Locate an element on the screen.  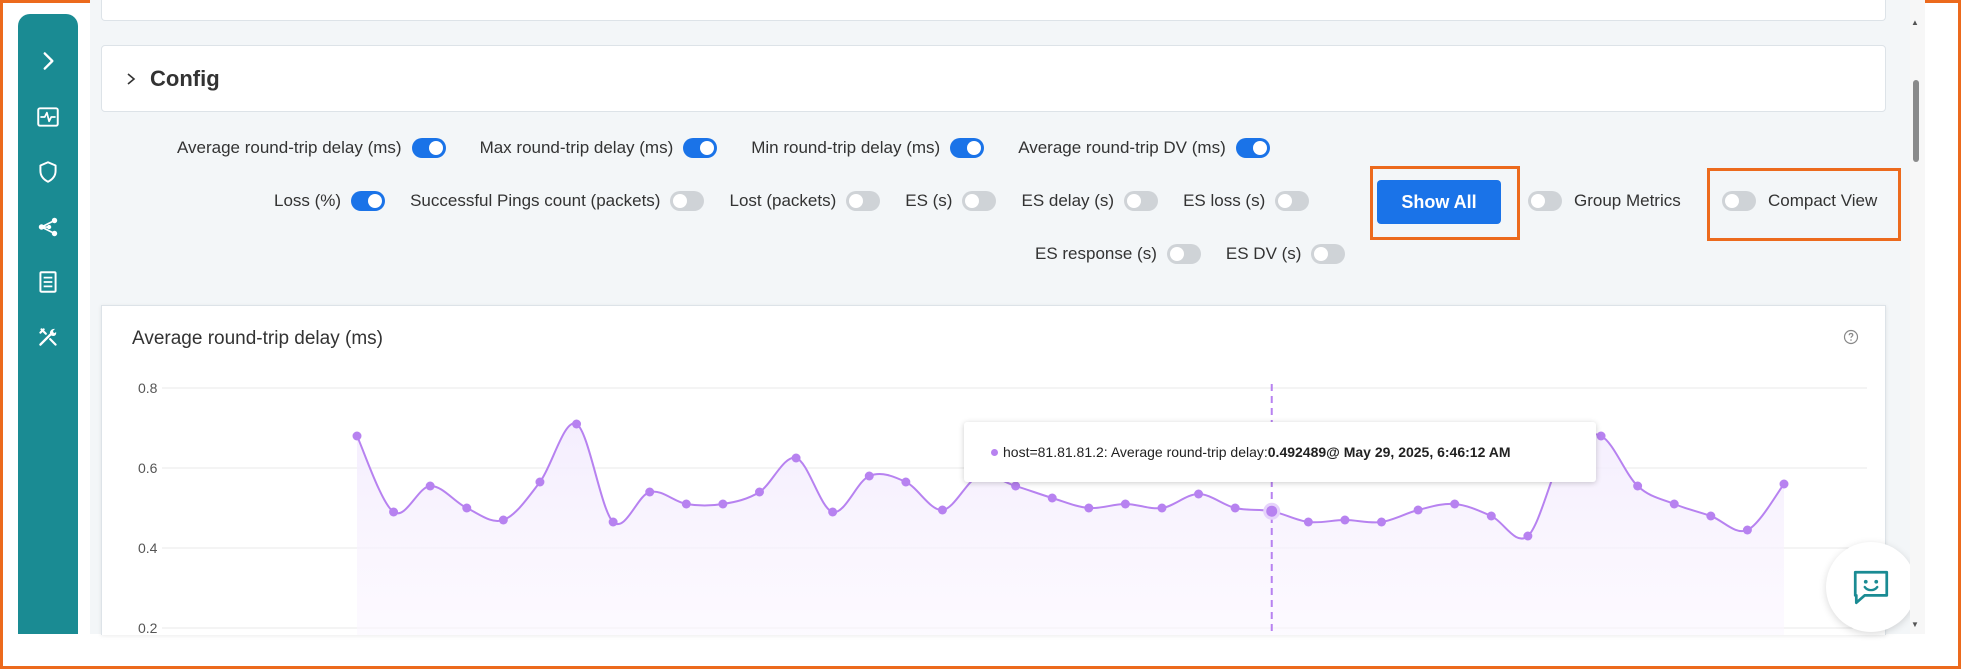
toggle-label: Average round-trip DV (ms) is located at coordinates (1122, 147).